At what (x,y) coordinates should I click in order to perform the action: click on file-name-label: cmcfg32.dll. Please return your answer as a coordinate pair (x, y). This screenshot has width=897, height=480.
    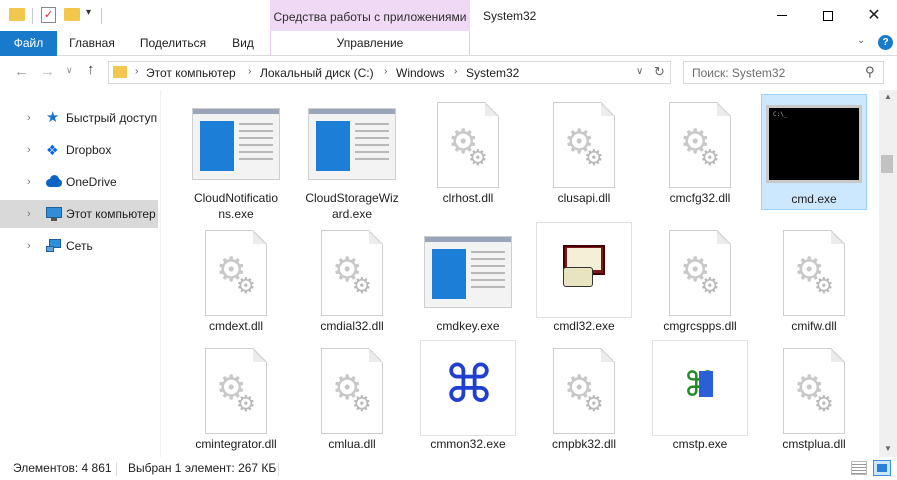
    Looking at the image, I should click on (700, 198).